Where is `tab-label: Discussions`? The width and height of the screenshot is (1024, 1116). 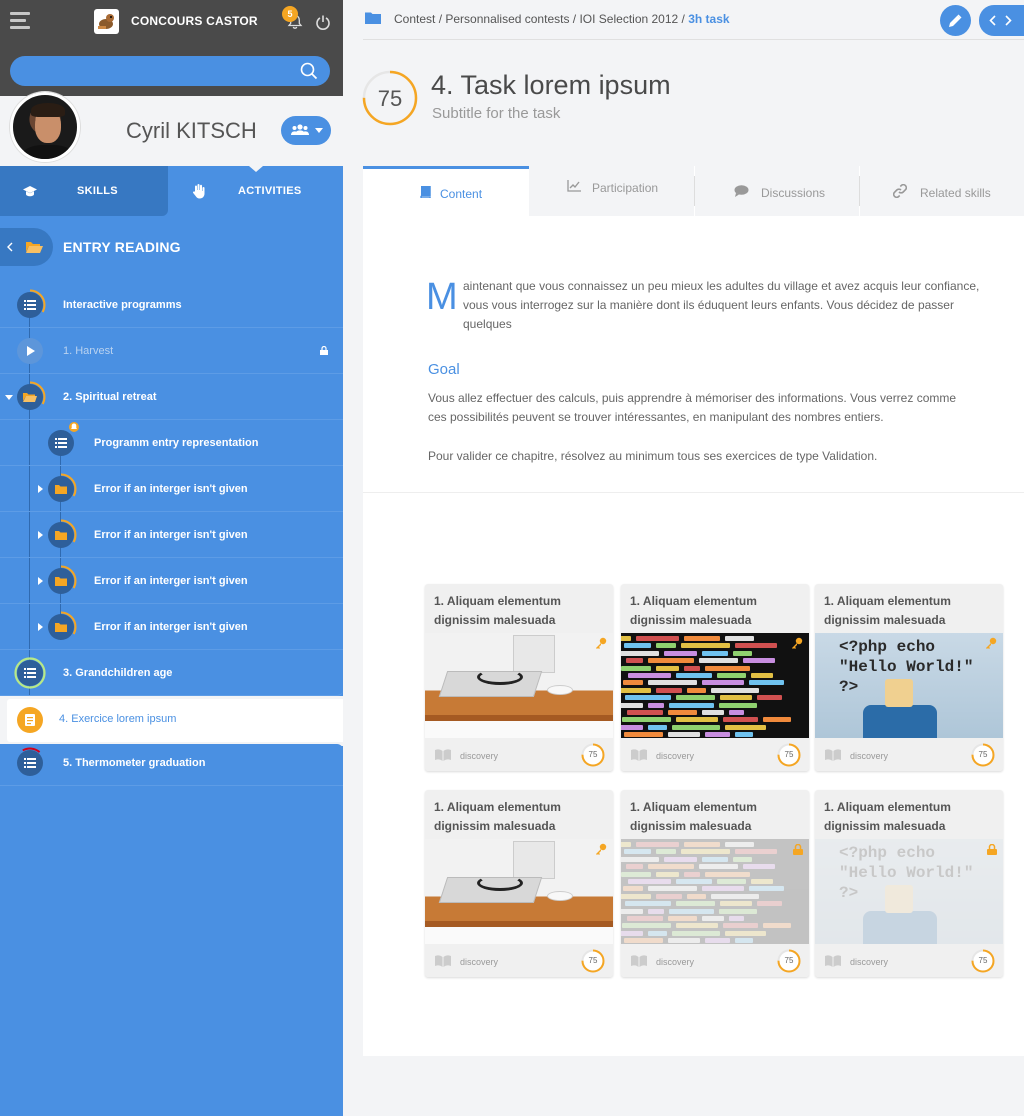
tab-label: Discussions is located at coordinates (793, 193).